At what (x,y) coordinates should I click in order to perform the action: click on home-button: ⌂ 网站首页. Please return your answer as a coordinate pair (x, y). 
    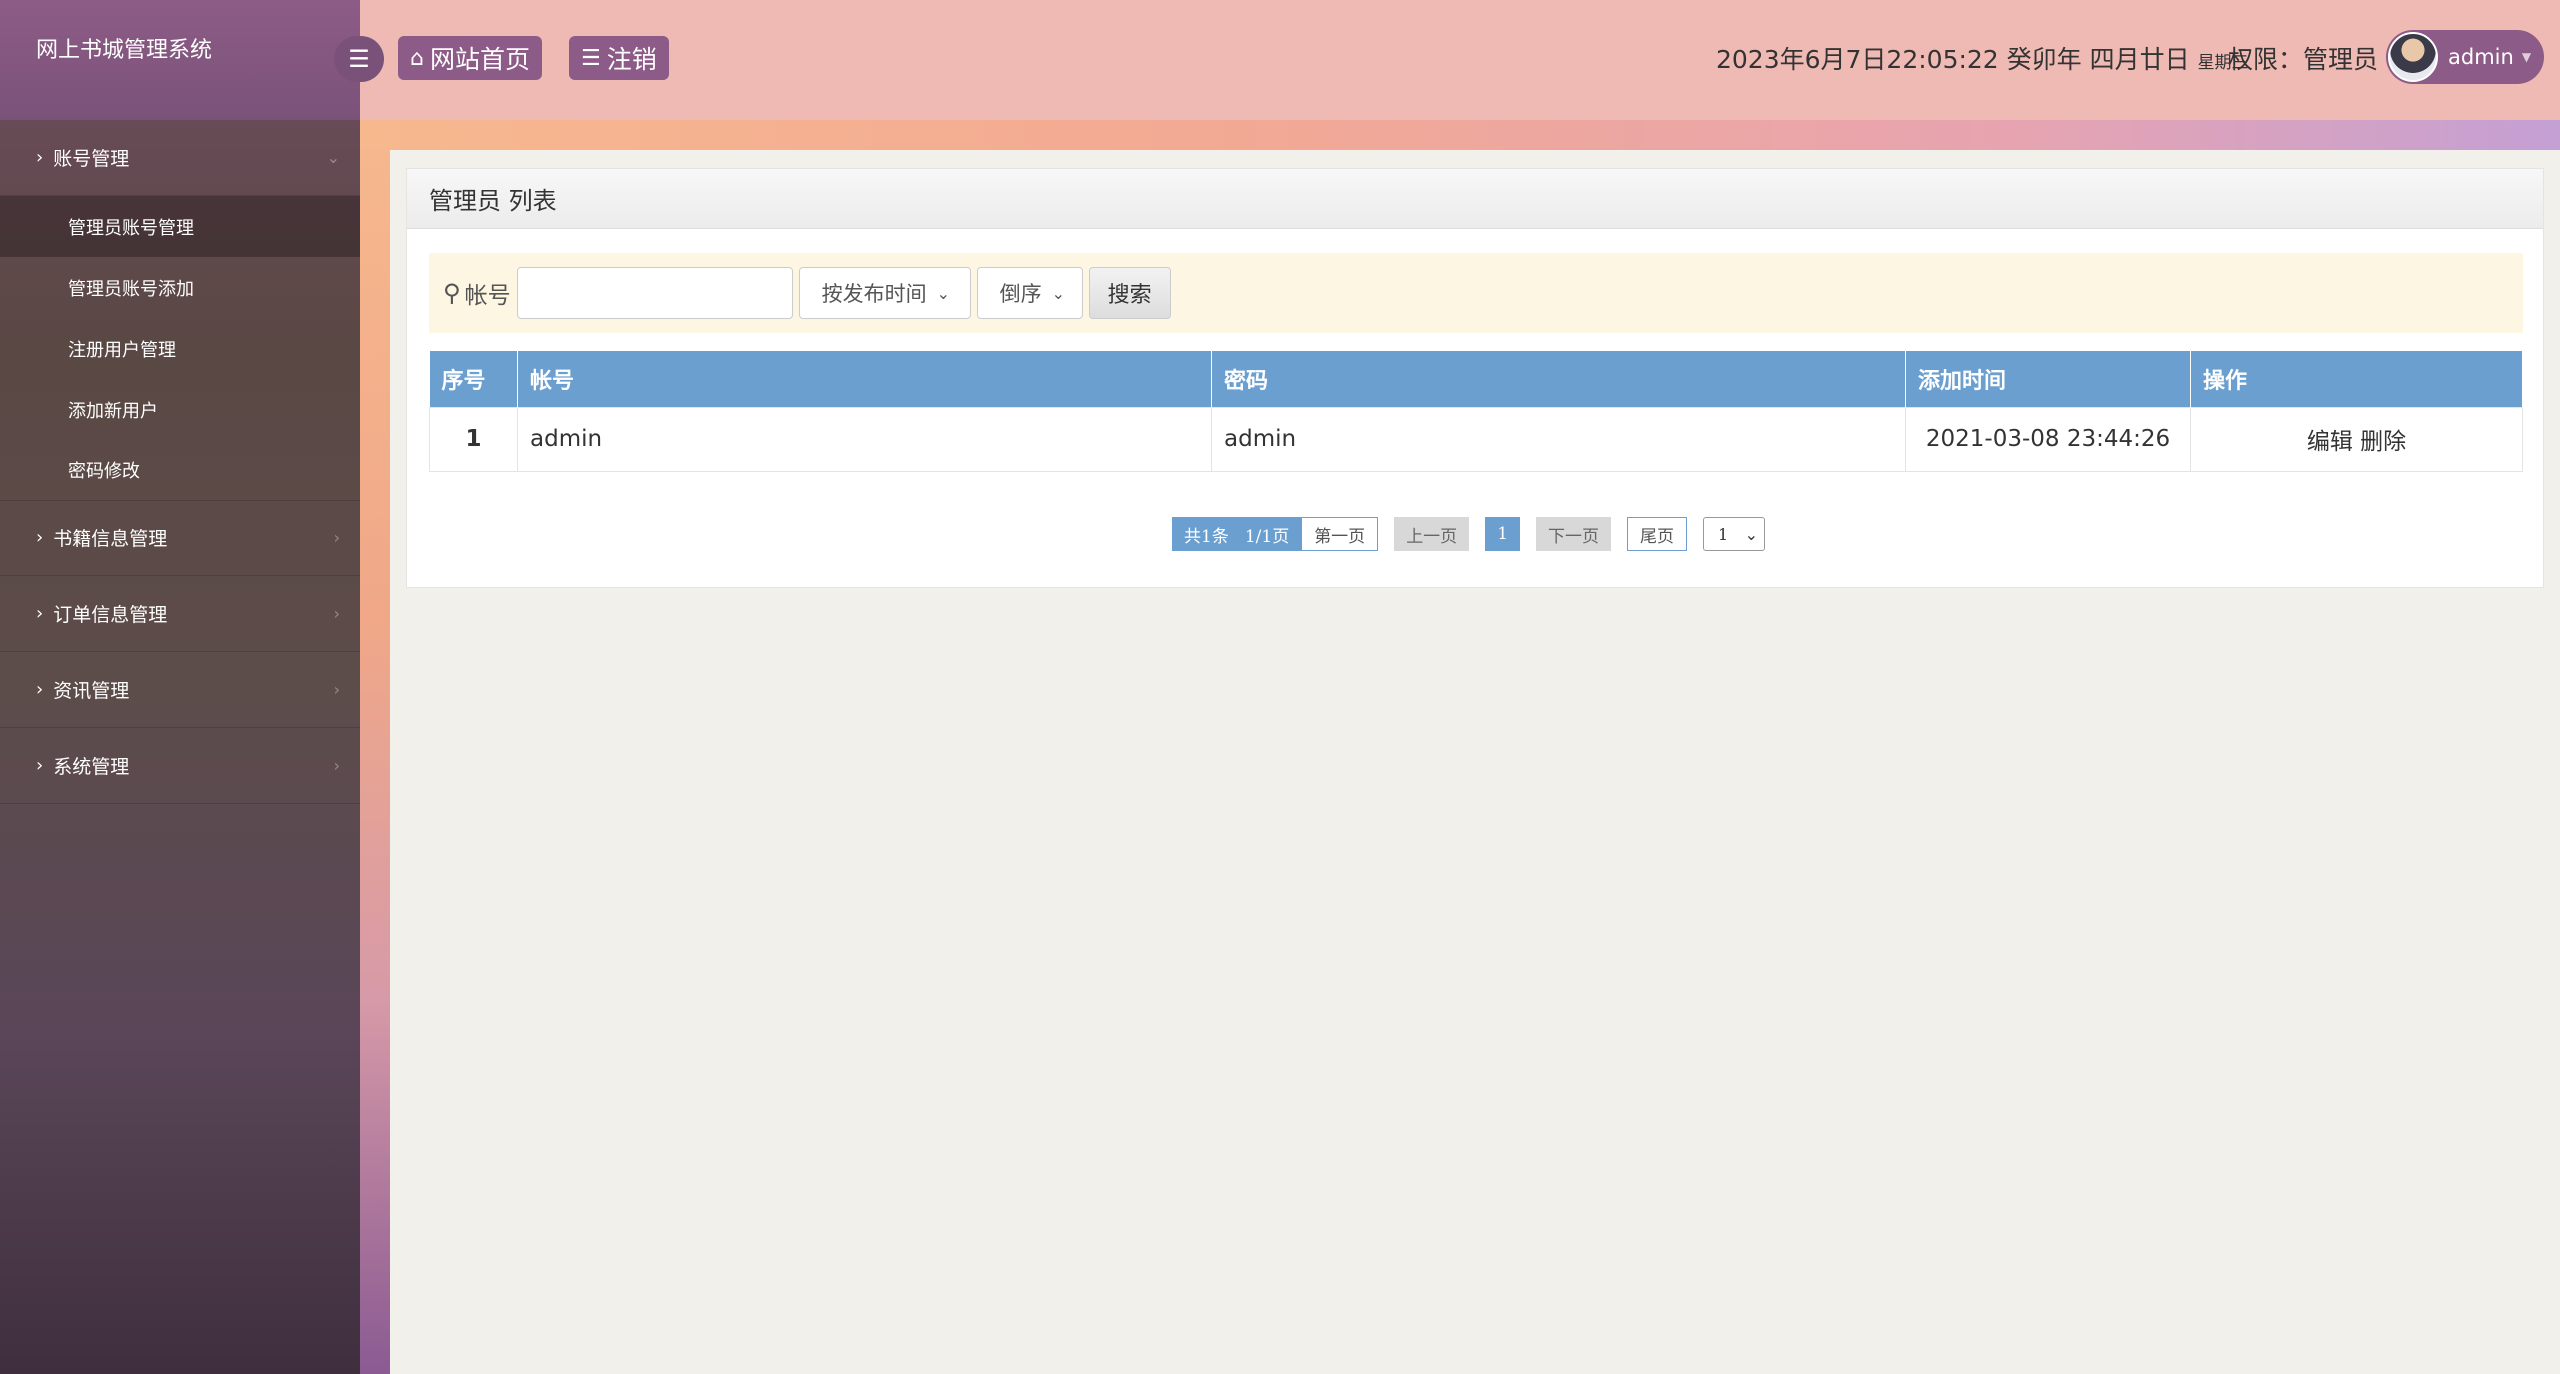
    Looking at the image, I should click on (470, 58).